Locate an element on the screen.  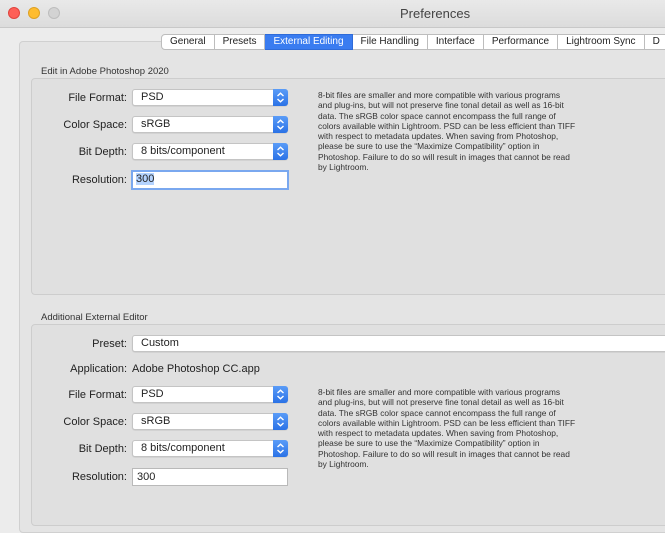
color-space-label: Color Space: is located at coordinates (95, 125).